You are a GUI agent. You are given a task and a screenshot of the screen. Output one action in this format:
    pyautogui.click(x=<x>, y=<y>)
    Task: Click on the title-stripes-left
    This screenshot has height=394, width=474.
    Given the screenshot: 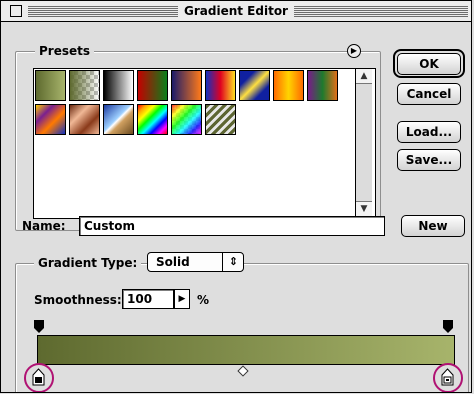 What is the action you would take?
    pyautogui.click(x=103, y=11)
    